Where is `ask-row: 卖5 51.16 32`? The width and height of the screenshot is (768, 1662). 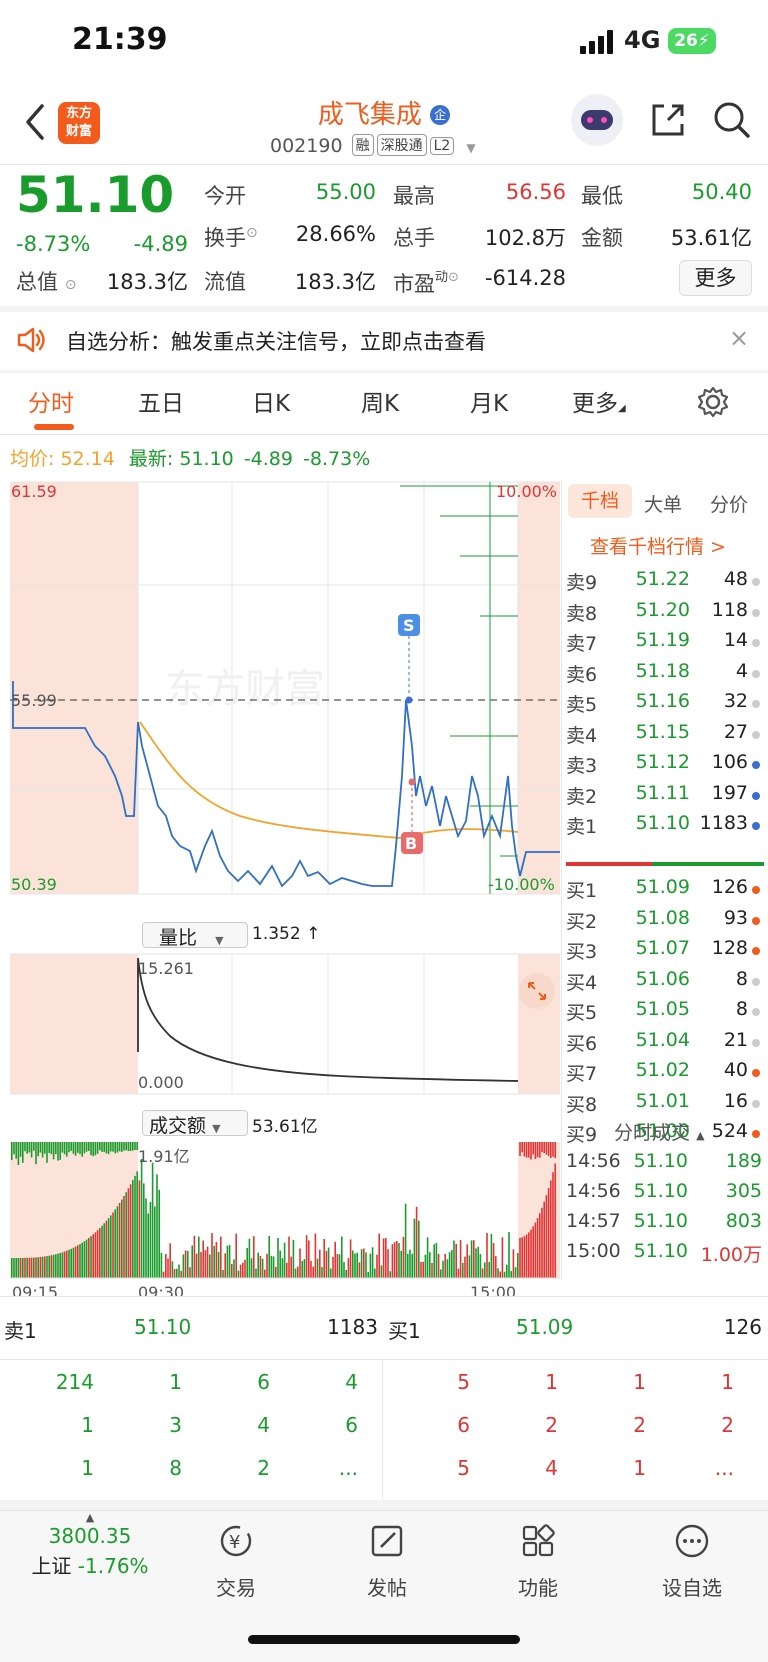
ask-row: 卖5 51.16 32 is located at coordinates (666, 705).